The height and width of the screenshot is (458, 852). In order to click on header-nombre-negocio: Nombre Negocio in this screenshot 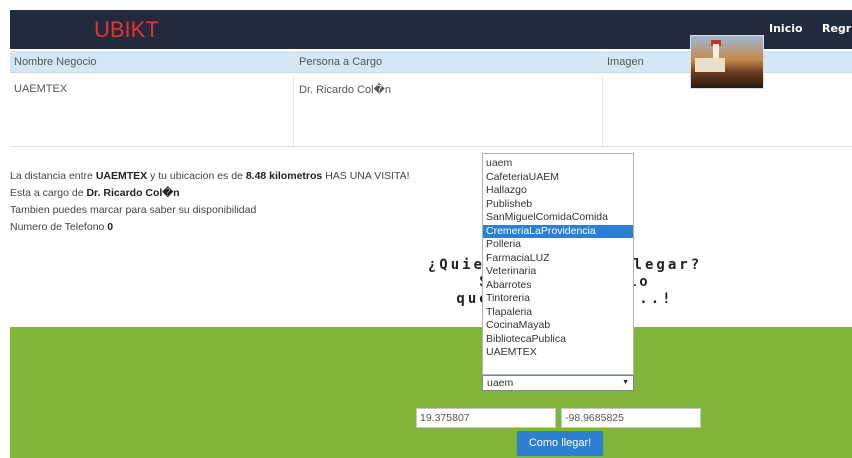, I will do `click(55, 62)`.